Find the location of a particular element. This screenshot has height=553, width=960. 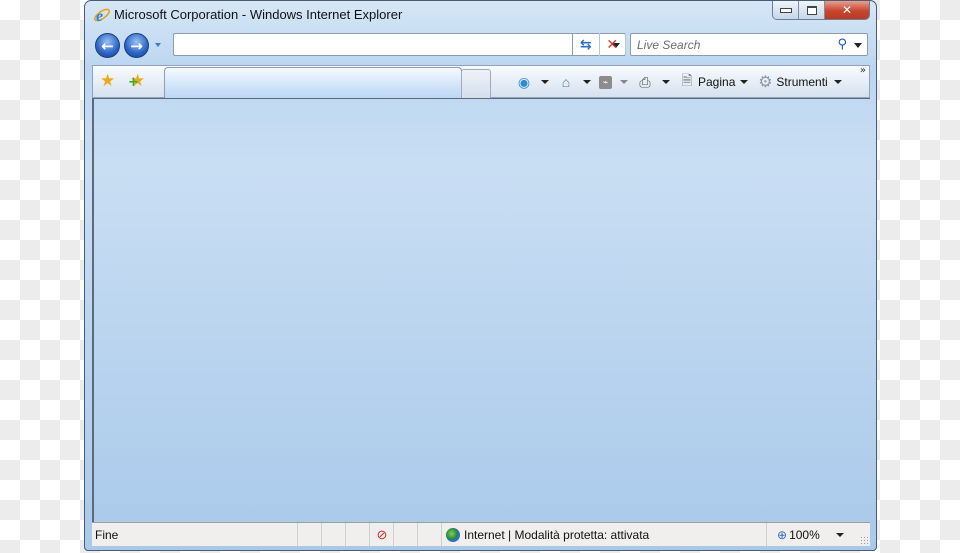

back-button: ← is located at coordinates (107, 45).